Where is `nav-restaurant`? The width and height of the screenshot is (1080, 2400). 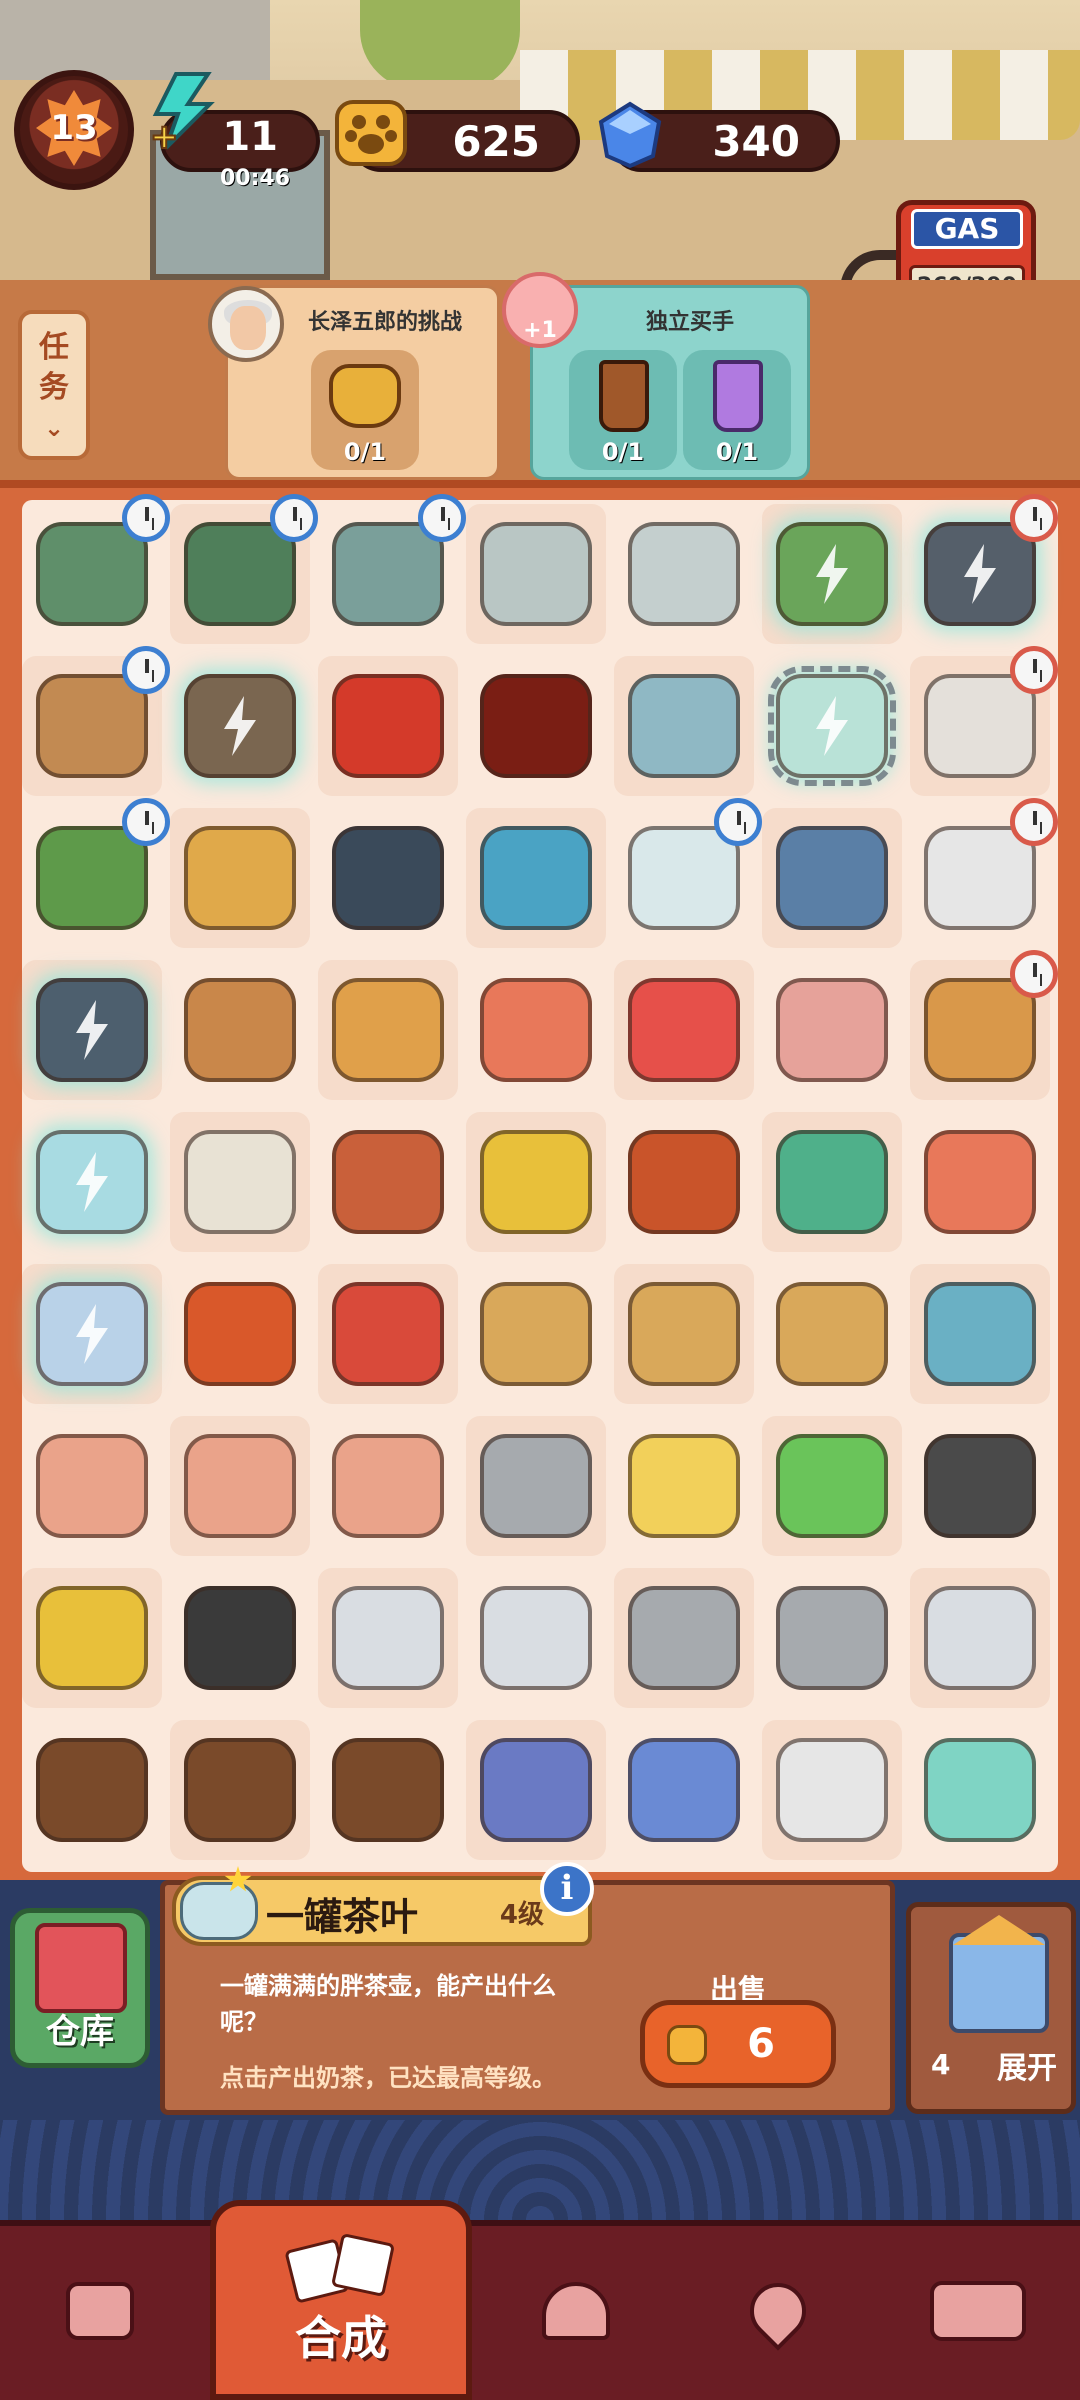 nav-restaurant is located at coordinates (576, 2311).